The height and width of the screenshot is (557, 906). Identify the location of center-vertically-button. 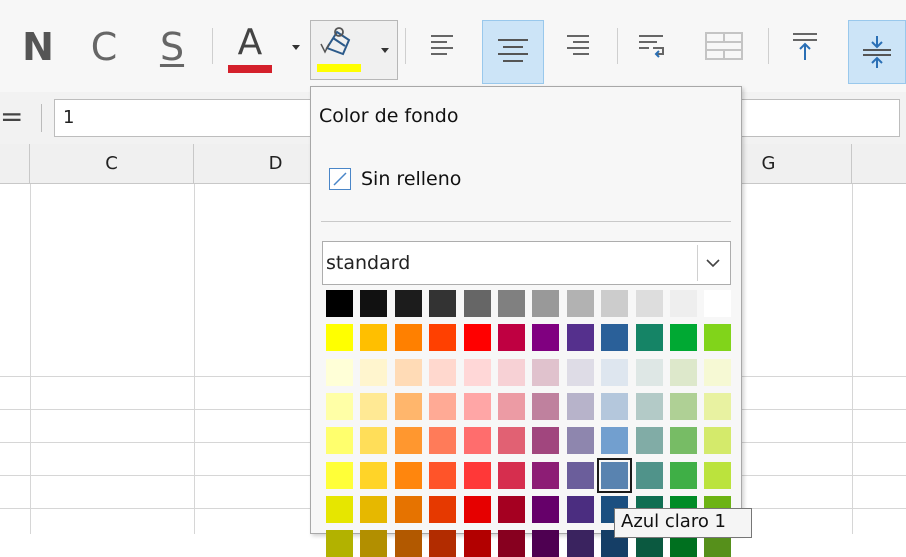
(877, 52).